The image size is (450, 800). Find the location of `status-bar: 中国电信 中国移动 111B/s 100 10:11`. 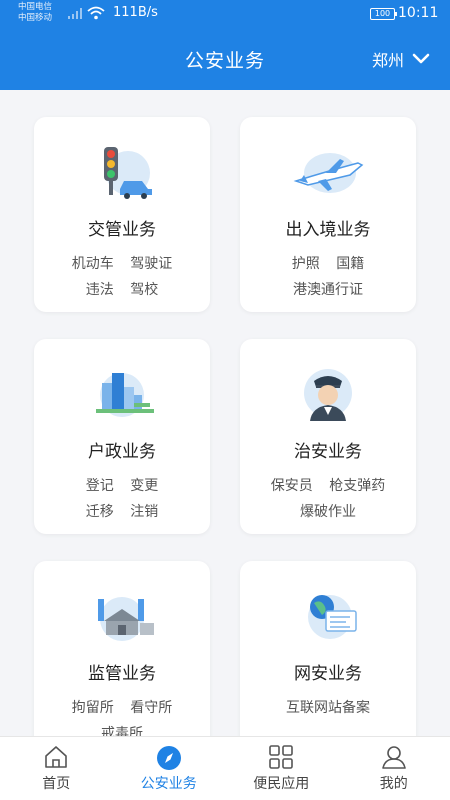

status-bar: 中国电信 中国移动 111B/s 100 10:11 is located at coordinates (225, 14).